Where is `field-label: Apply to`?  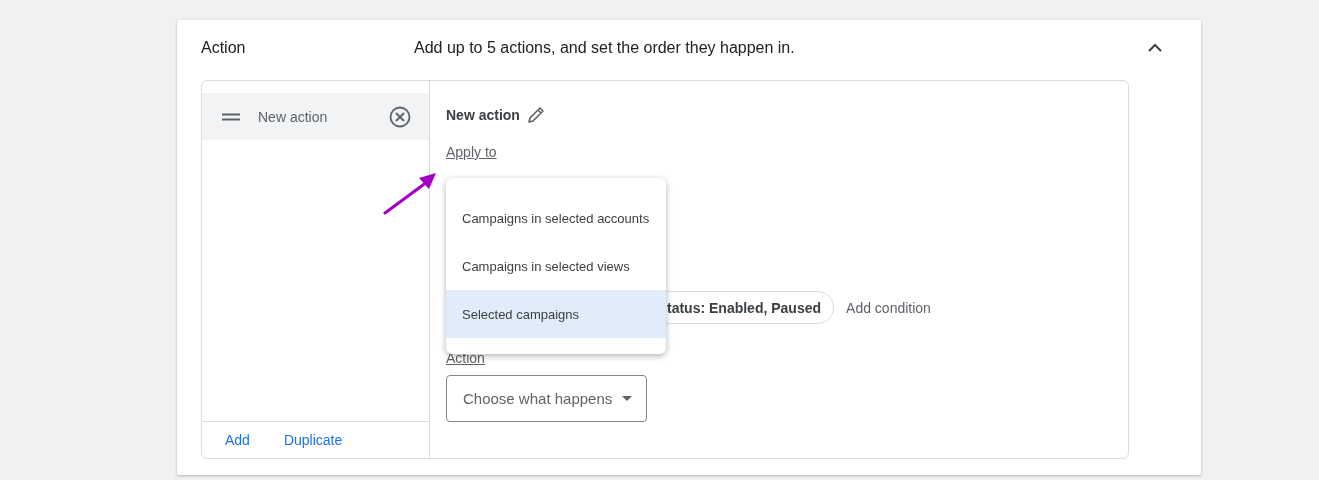 field-label: Apply to is located at coordinates (471, 152).